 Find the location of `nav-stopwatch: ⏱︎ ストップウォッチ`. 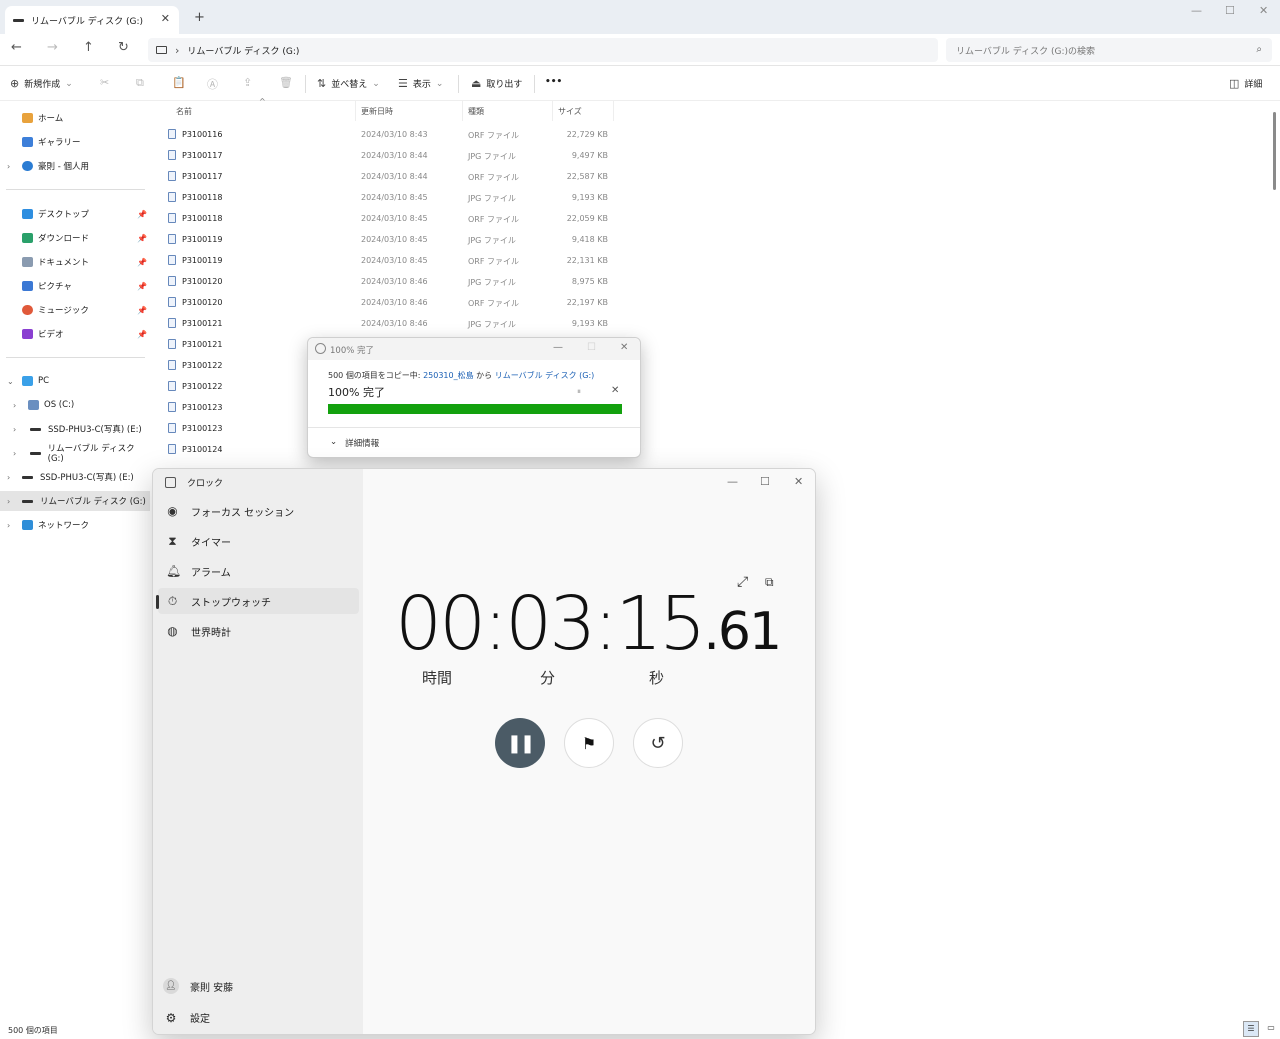

nav-stopwatch: ⏱︎ ストップウォッチ is located at coordinates (258, 601).